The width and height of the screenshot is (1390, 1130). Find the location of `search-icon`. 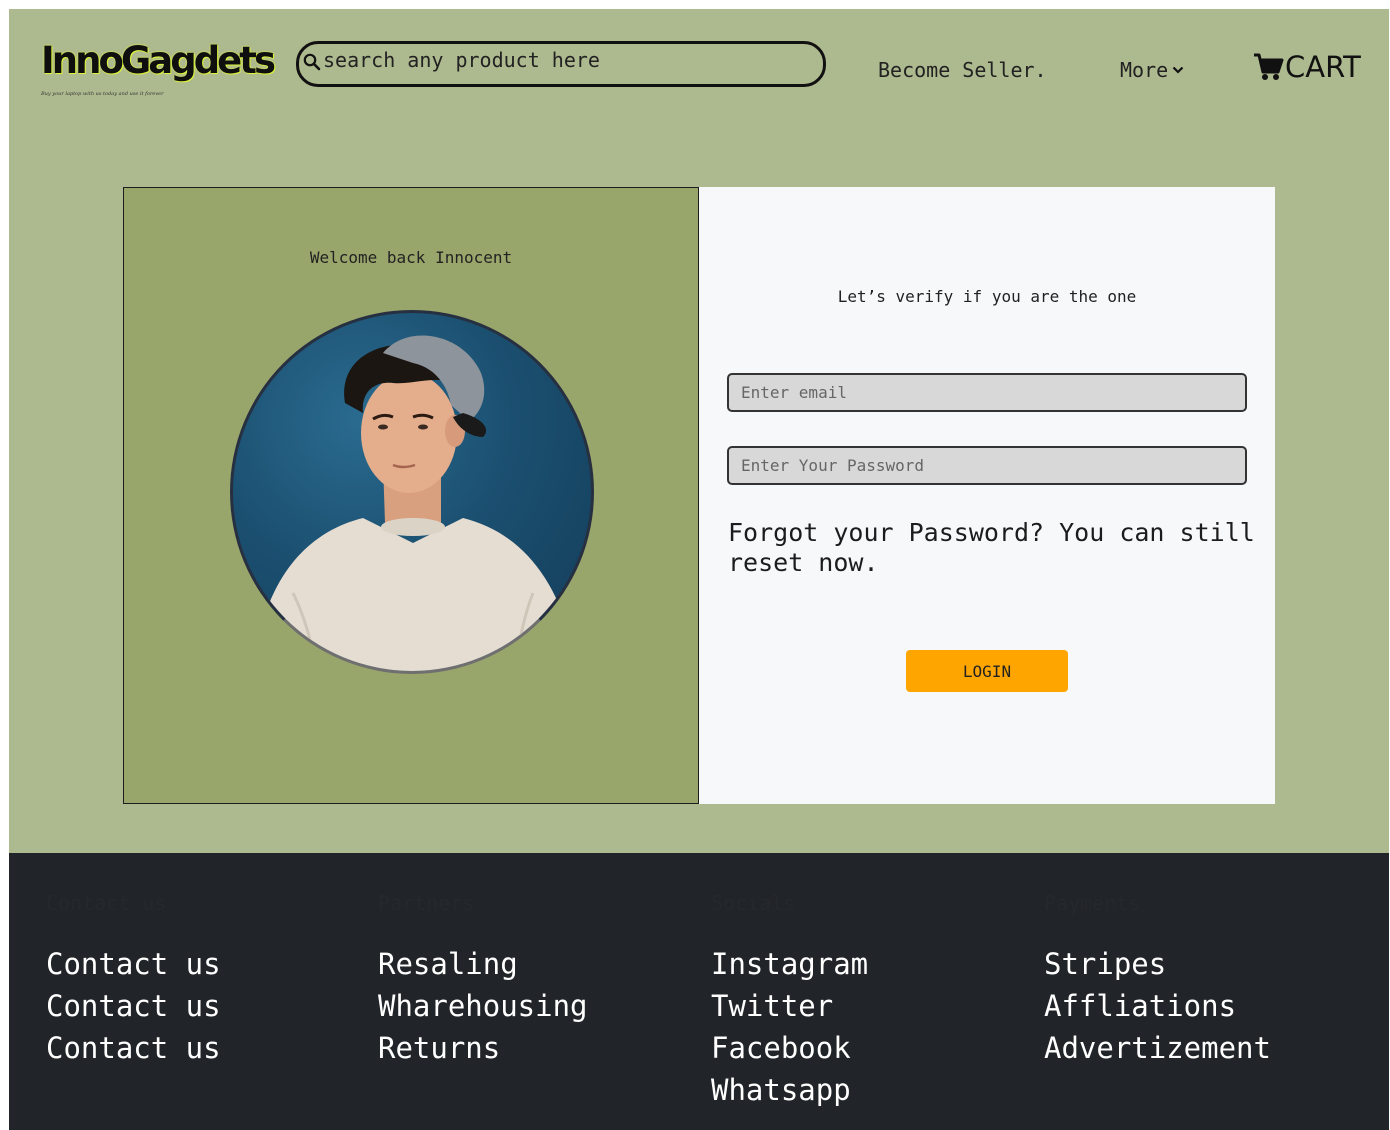

search-icon is located at coordinates (312, 62).